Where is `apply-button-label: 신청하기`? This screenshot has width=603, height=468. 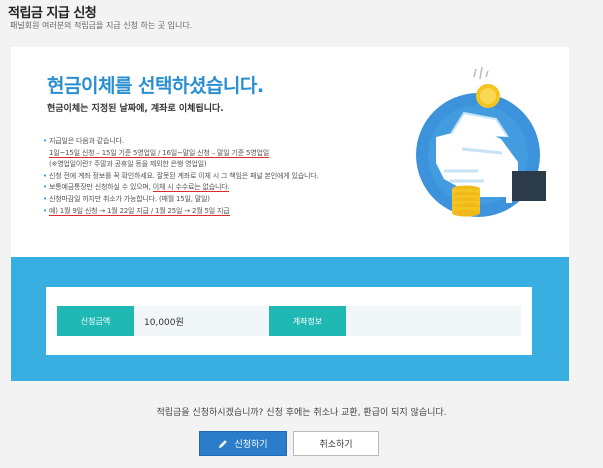 apply-button-label: 신청하기 is located at coordinates (251, 445).